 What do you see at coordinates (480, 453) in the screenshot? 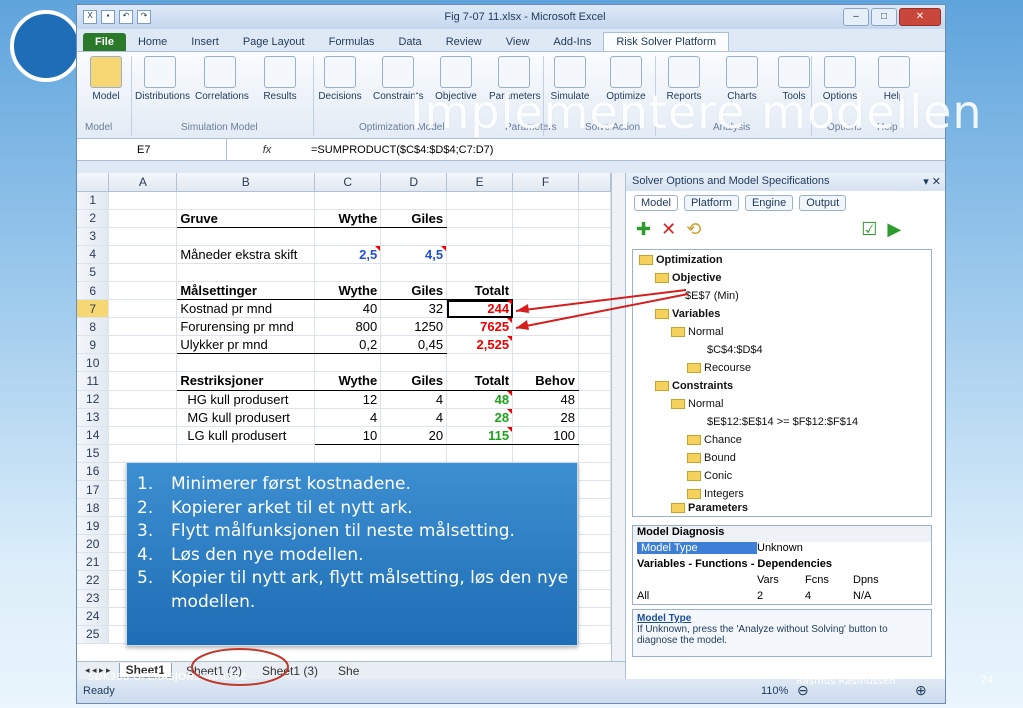
I see `cell-e15` at bounding box center [480, 453].